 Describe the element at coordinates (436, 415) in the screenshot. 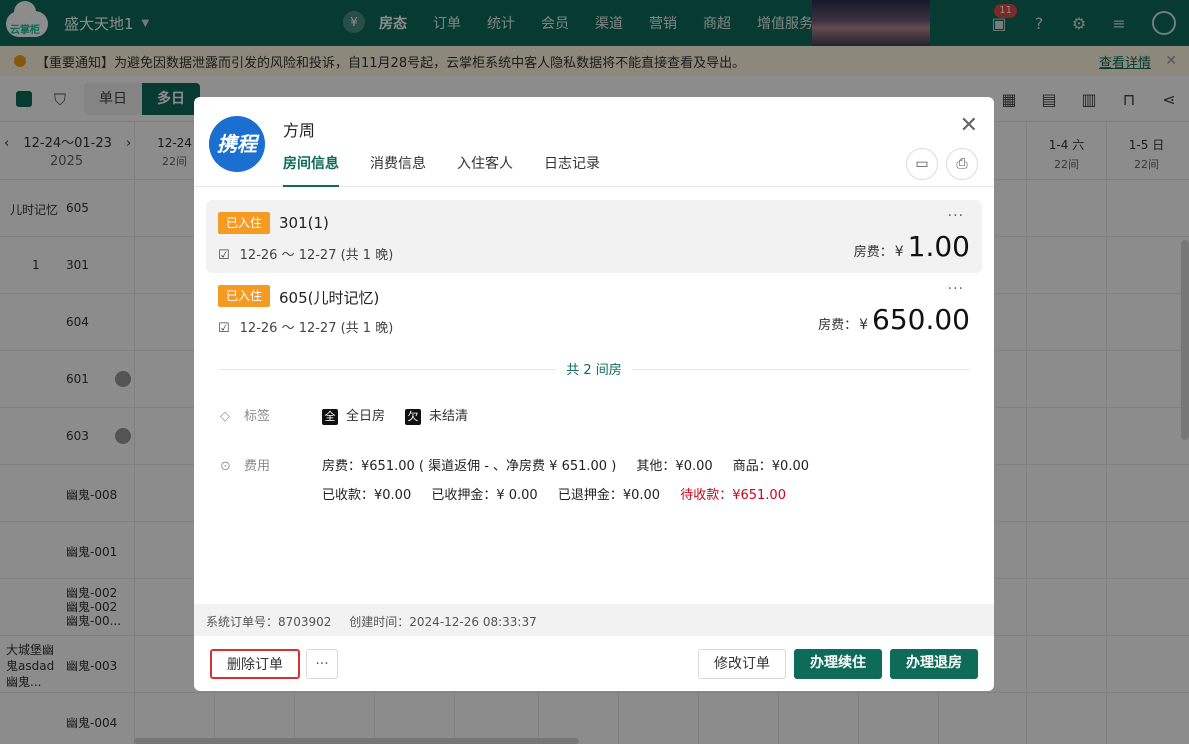

I see `tag-unsettled: 欠未结清` at that location.